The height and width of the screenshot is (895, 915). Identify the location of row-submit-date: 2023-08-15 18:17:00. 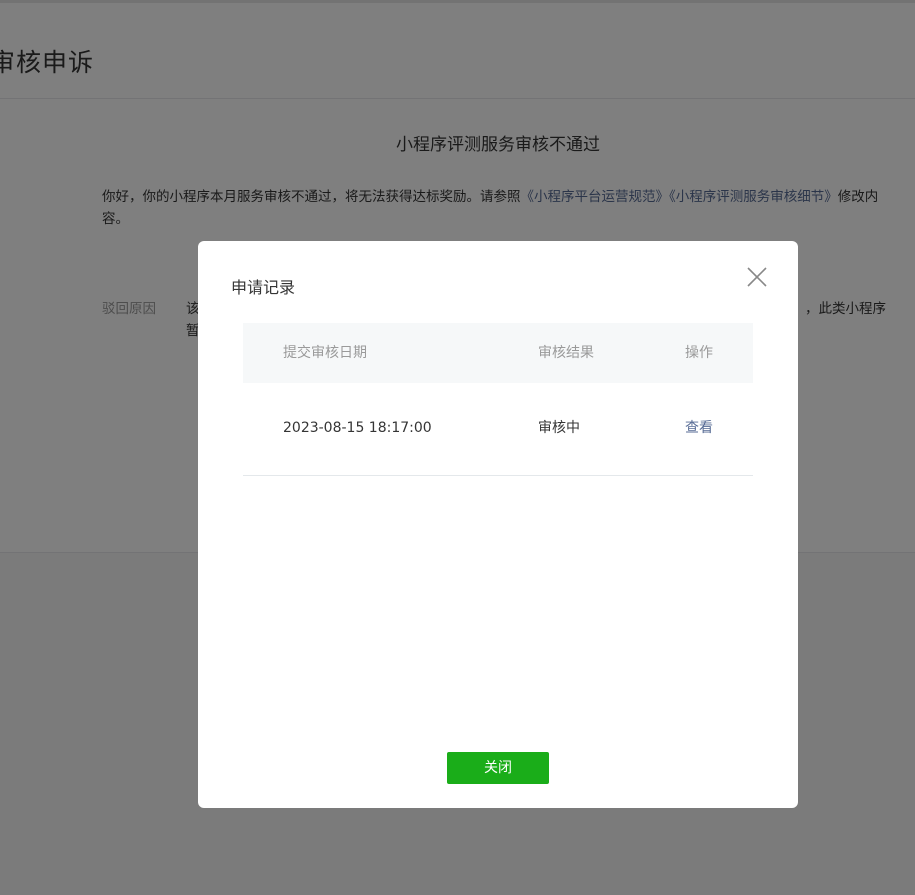
(357, 428).